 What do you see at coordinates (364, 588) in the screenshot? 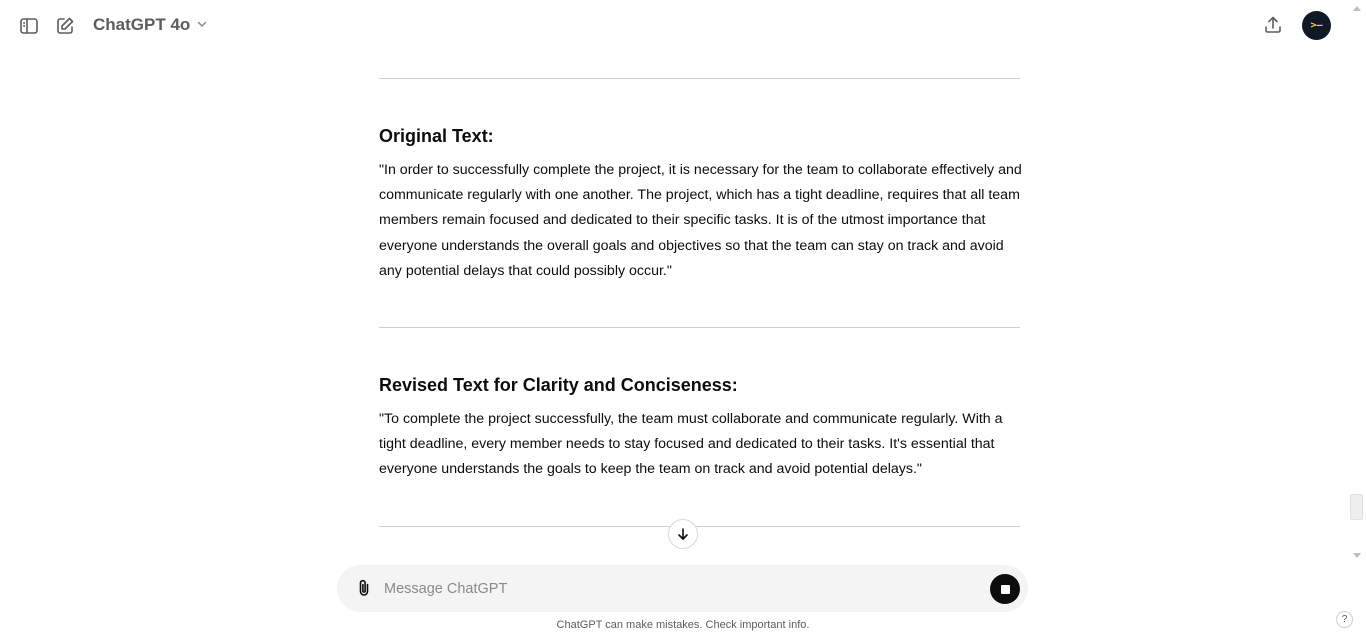
I see `paperclip-icon` at bounding box center [364, 588].